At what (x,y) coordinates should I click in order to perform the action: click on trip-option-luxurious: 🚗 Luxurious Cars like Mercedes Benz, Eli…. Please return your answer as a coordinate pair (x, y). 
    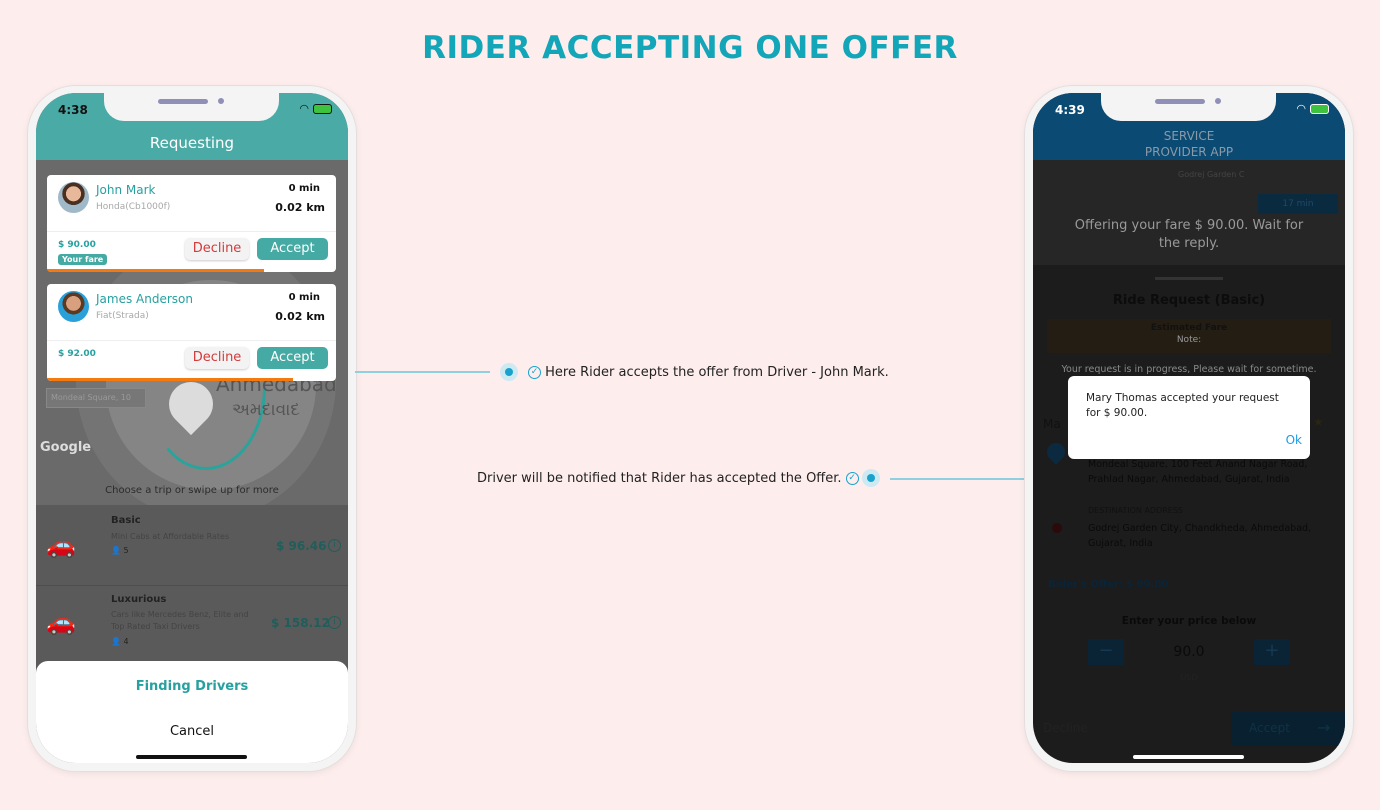
    Looking at the image, I should click on (192, 625).